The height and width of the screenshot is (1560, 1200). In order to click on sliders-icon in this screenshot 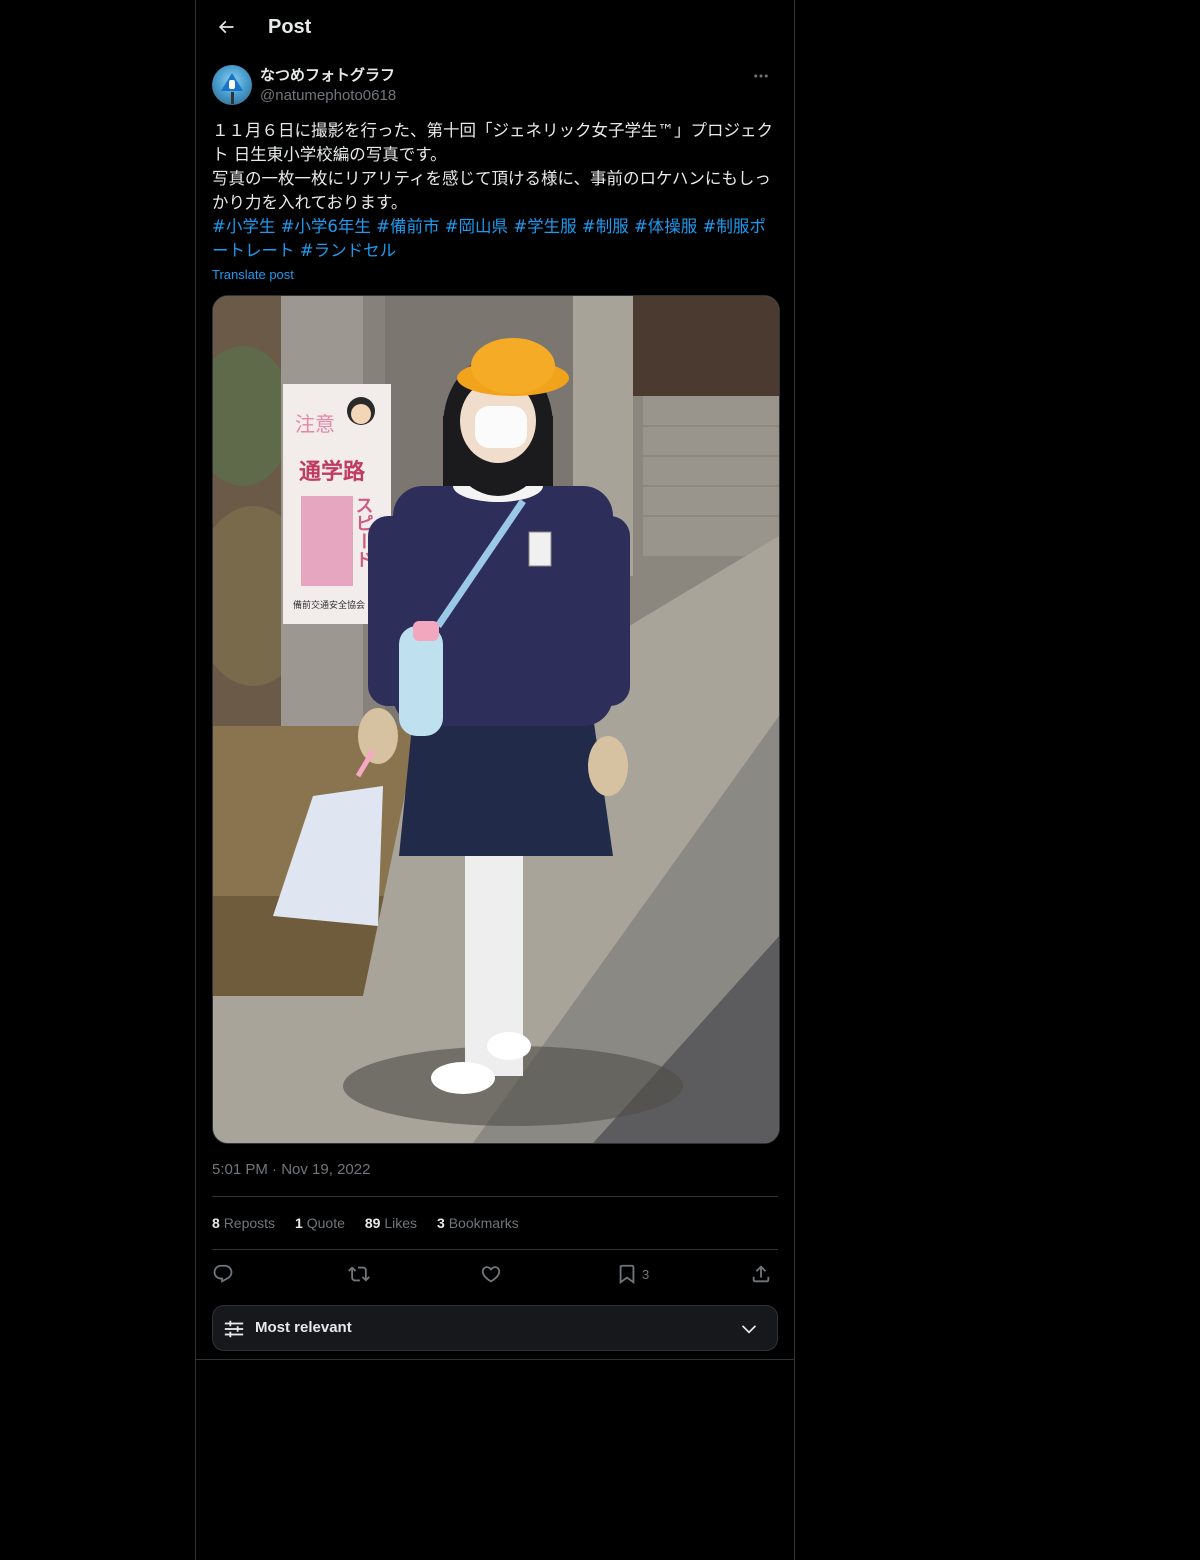, I will do `click(234, 1329)`.